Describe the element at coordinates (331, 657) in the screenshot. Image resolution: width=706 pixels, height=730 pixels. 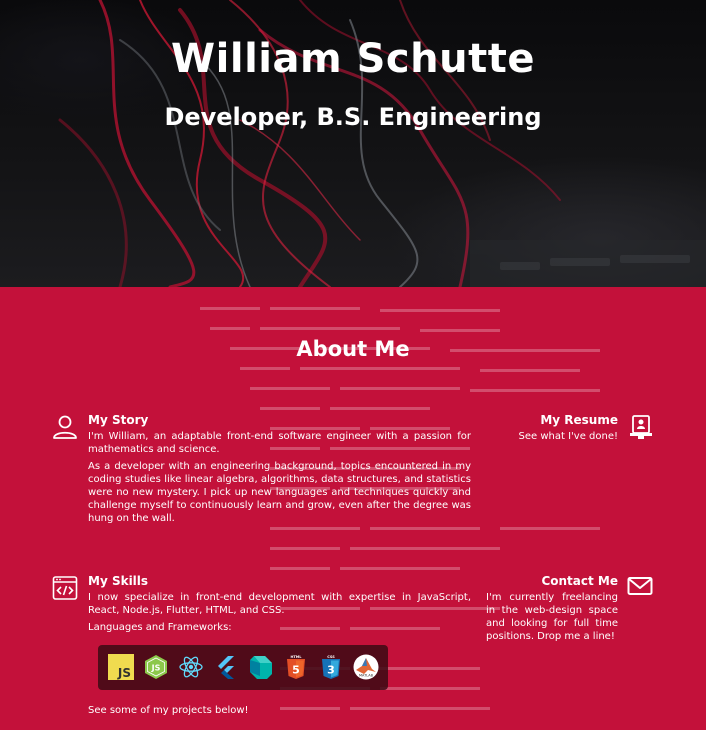
I see `svg-text: CSS` at that location.